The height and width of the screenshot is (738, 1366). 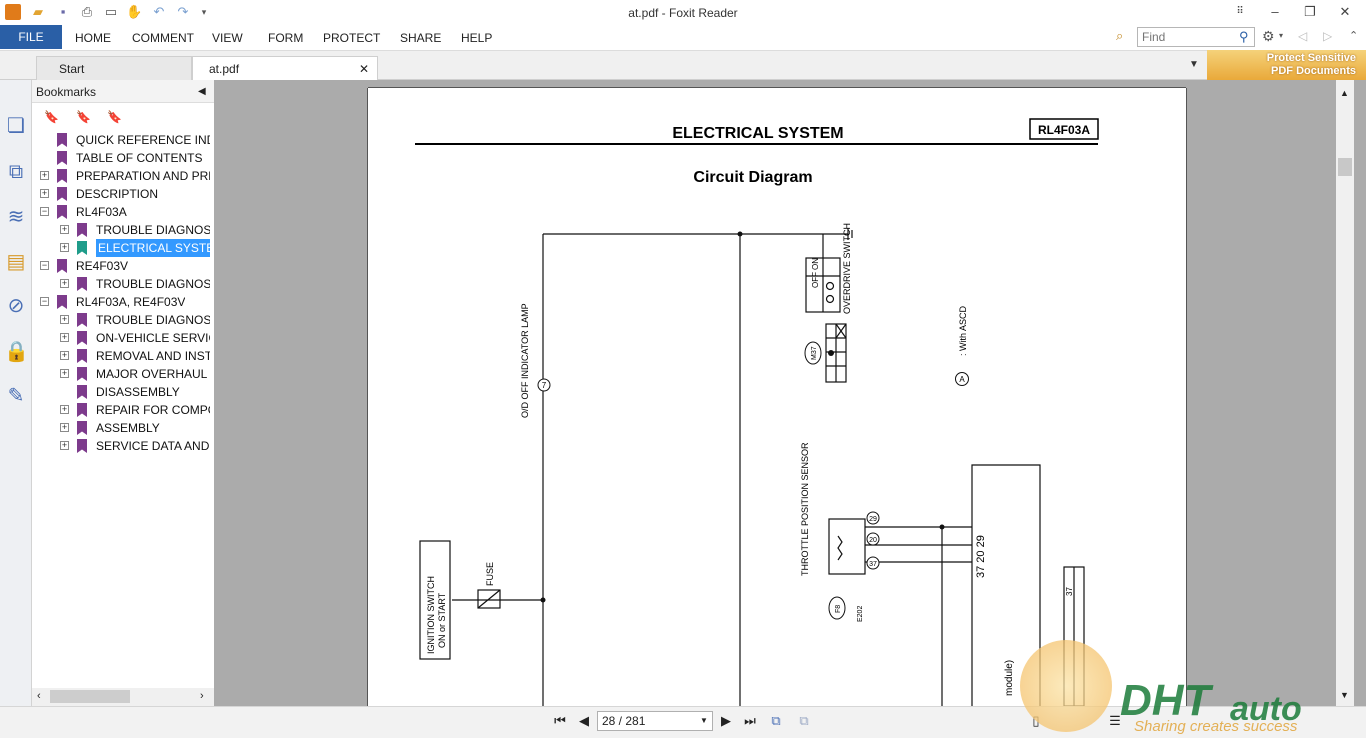 What do you see at coordinates (776, 721) in the screenshot?
I see `previous-view-icon: ⧉` at bounding box center [776, 721].